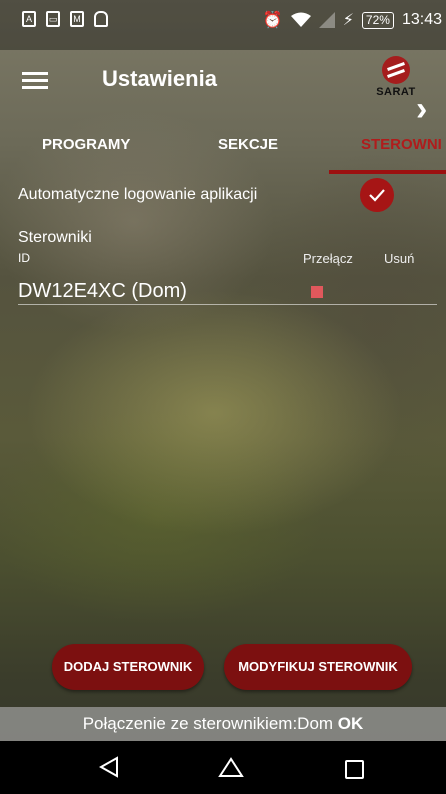  What do you see at coordinates (248, 144) in the screenshot?
I see `tab-sekcje: SEKCJE` at bounding box center [248, 144].